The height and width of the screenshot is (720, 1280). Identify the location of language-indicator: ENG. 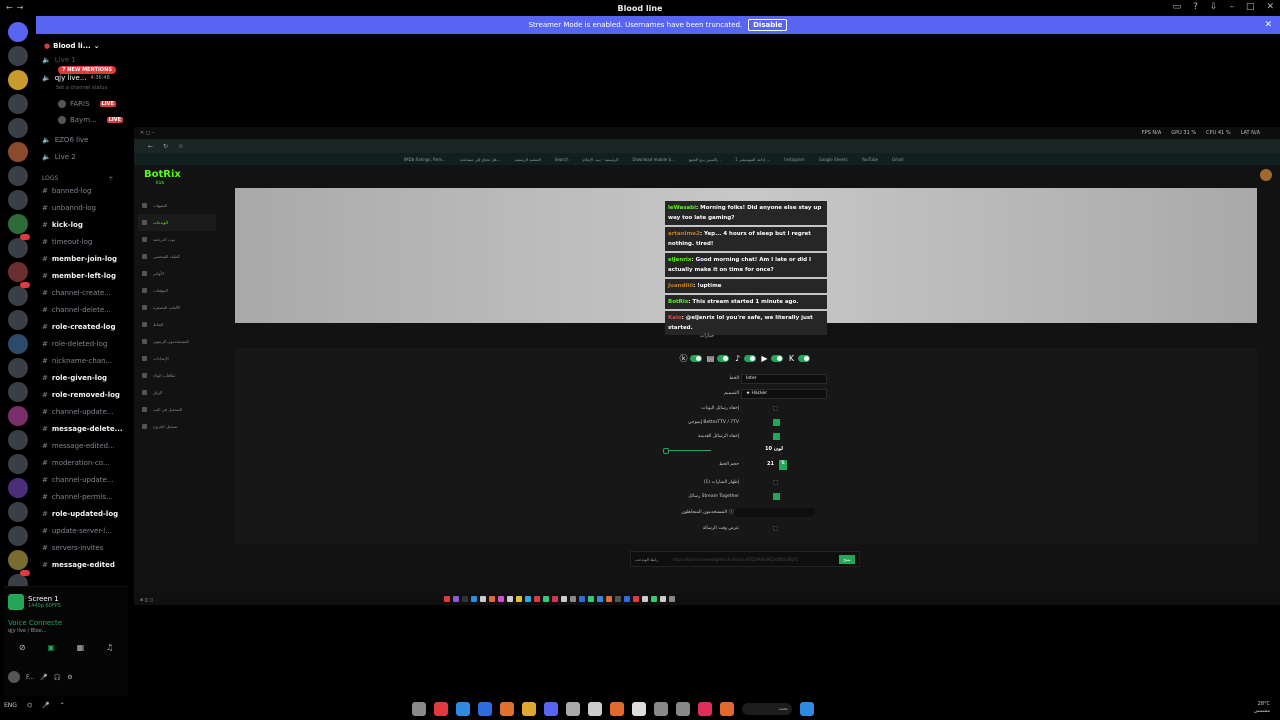
(10, 705).